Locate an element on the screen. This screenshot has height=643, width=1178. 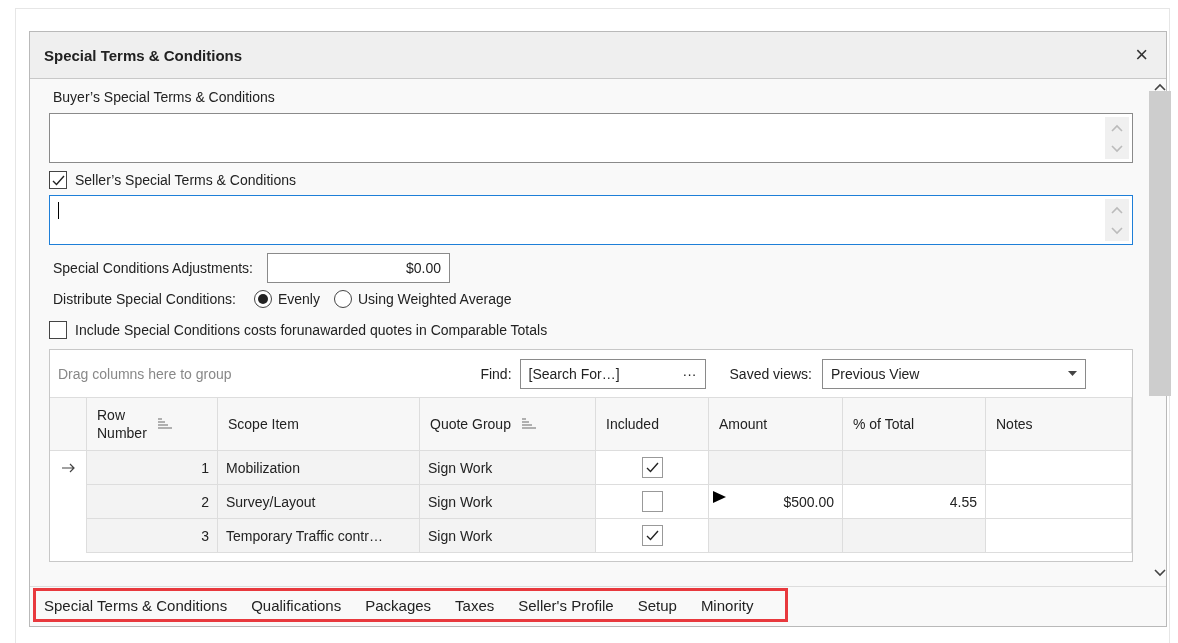
column-header: Row Number is located at coordinates (152, 424).